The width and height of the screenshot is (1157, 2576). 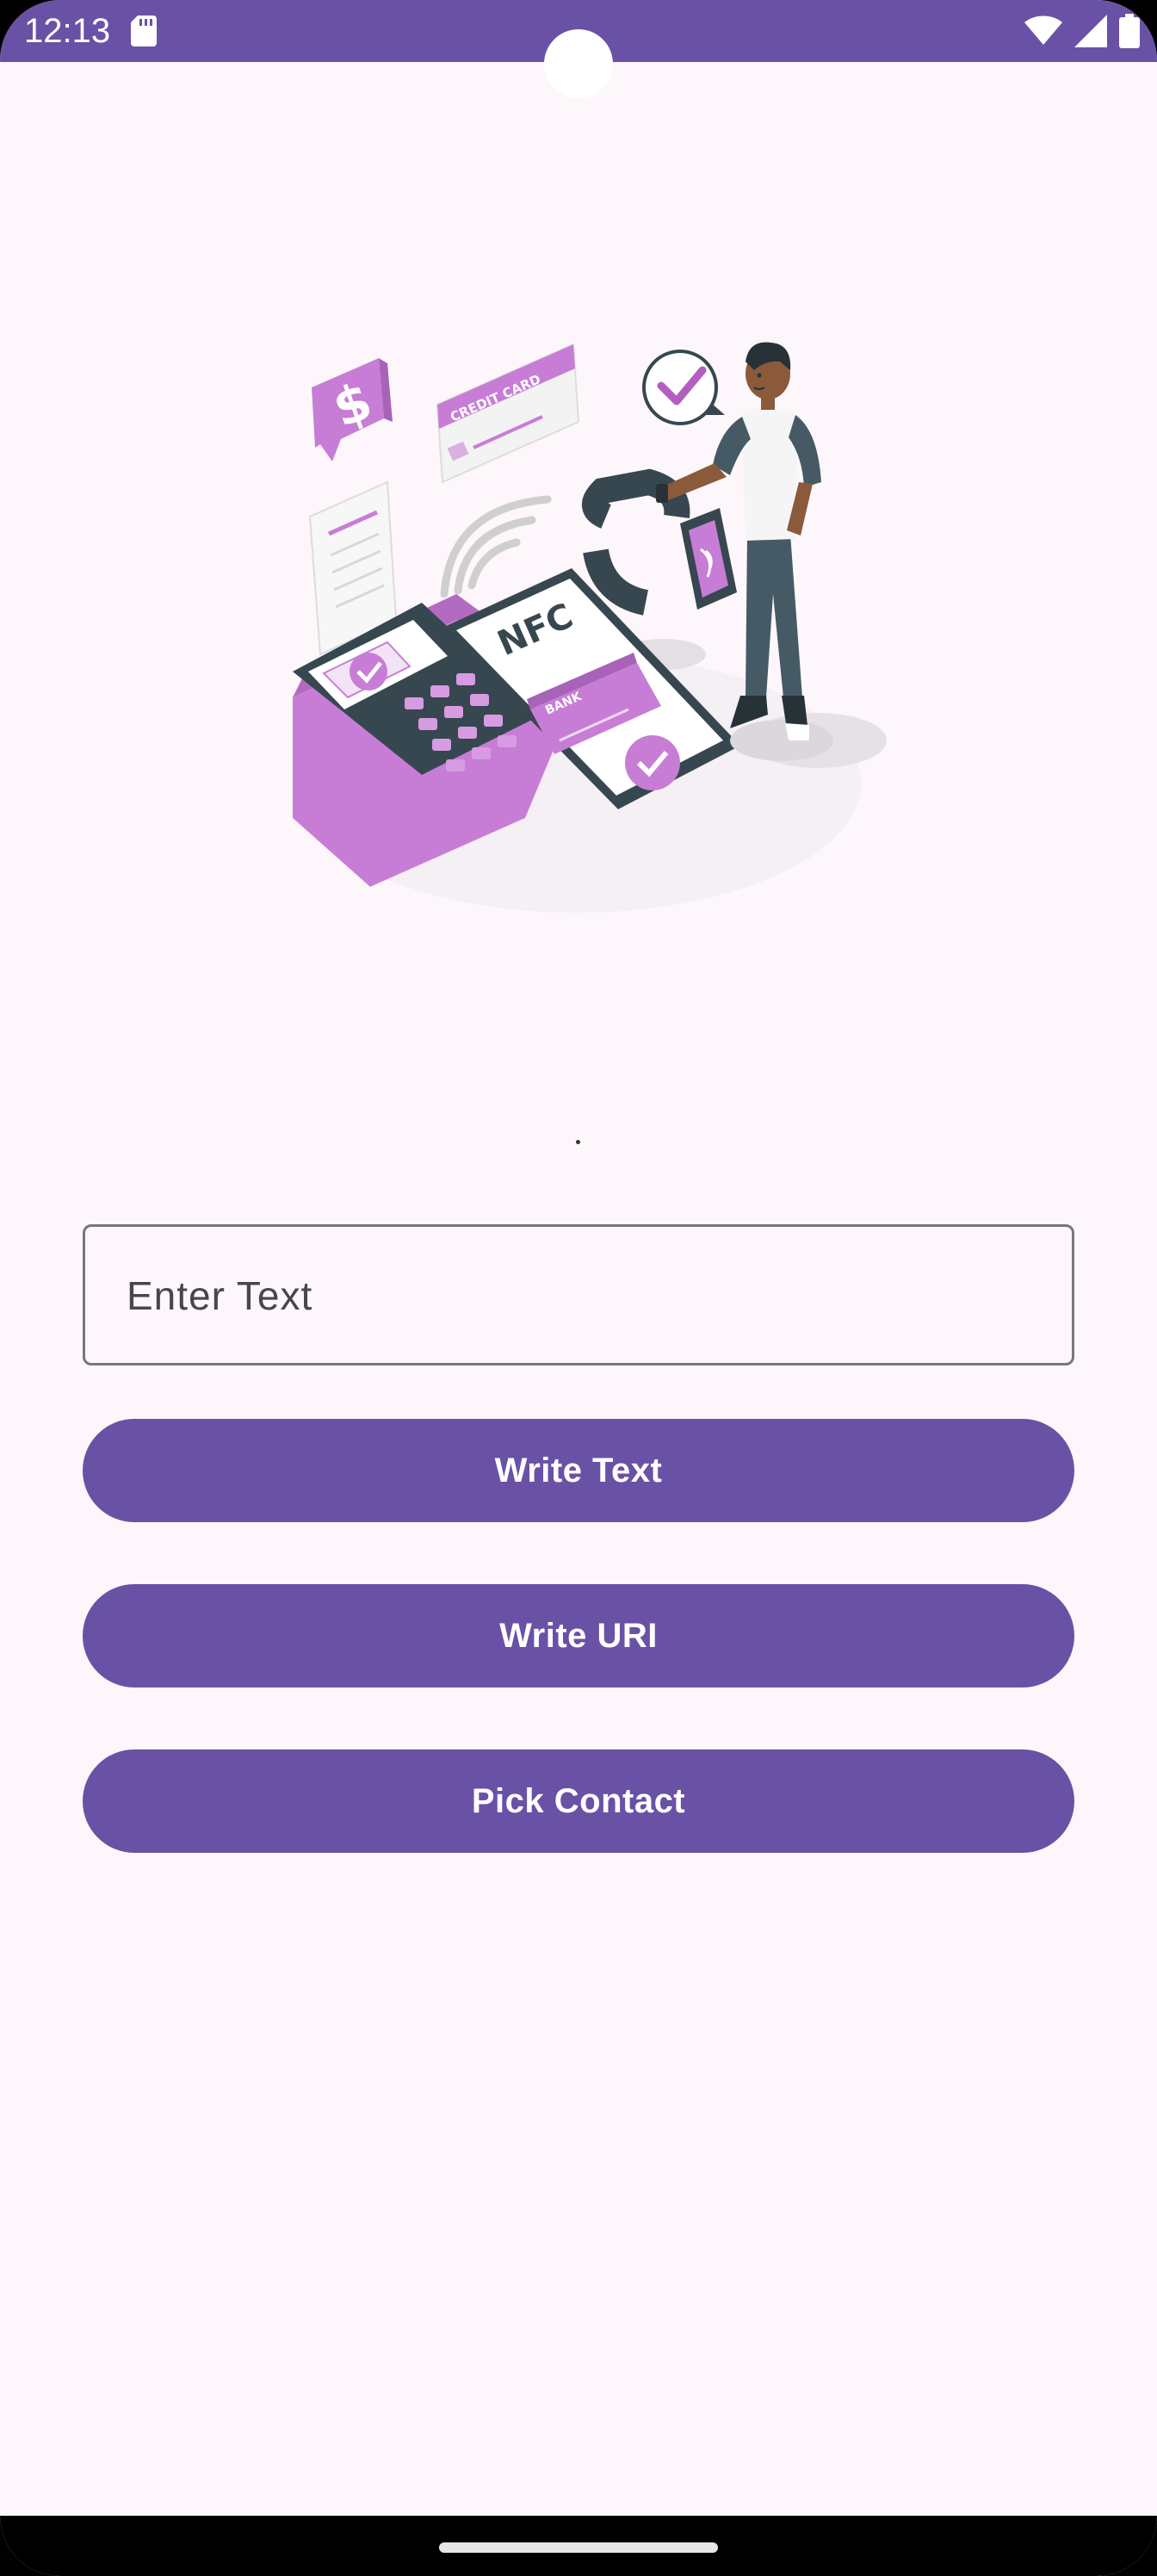 What do you see at coordinates (590, 627) in the screenshot?
I see `nfc-payment-illustration: $ CREDIT CARD NFC BANK` at bounding box center [590, 627].